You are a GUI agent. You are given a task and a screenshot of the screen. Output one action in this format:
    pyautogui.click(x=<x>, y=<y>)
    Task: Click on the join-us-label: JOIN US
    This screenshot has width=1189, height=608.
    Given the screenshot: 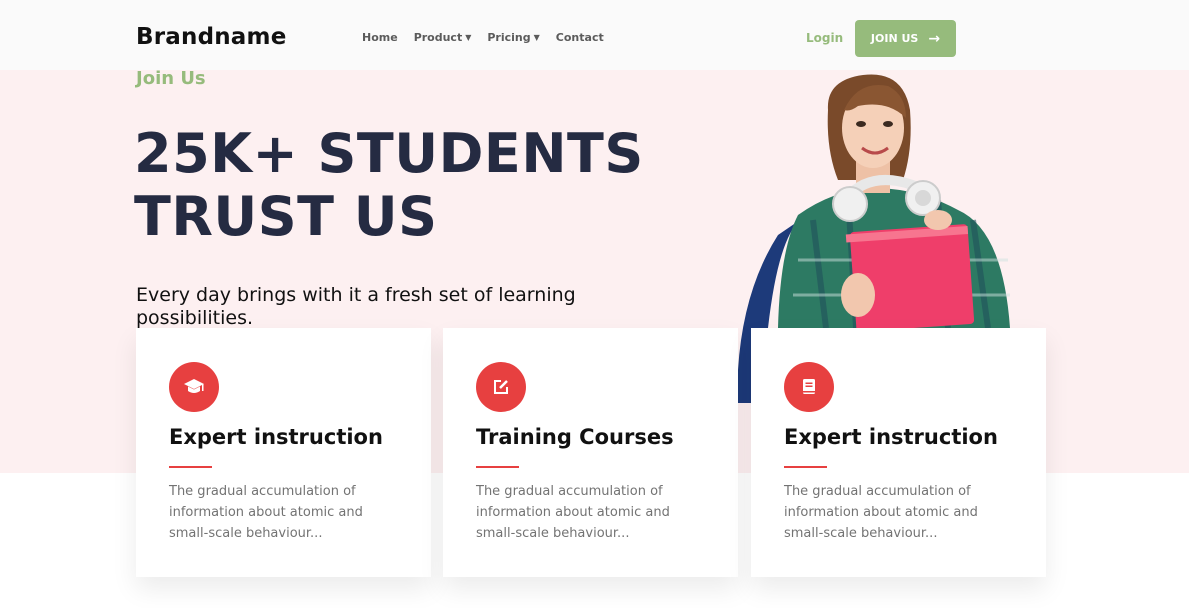 What is the action you would take?
    pyautogui.click(x=894, y=38)
    